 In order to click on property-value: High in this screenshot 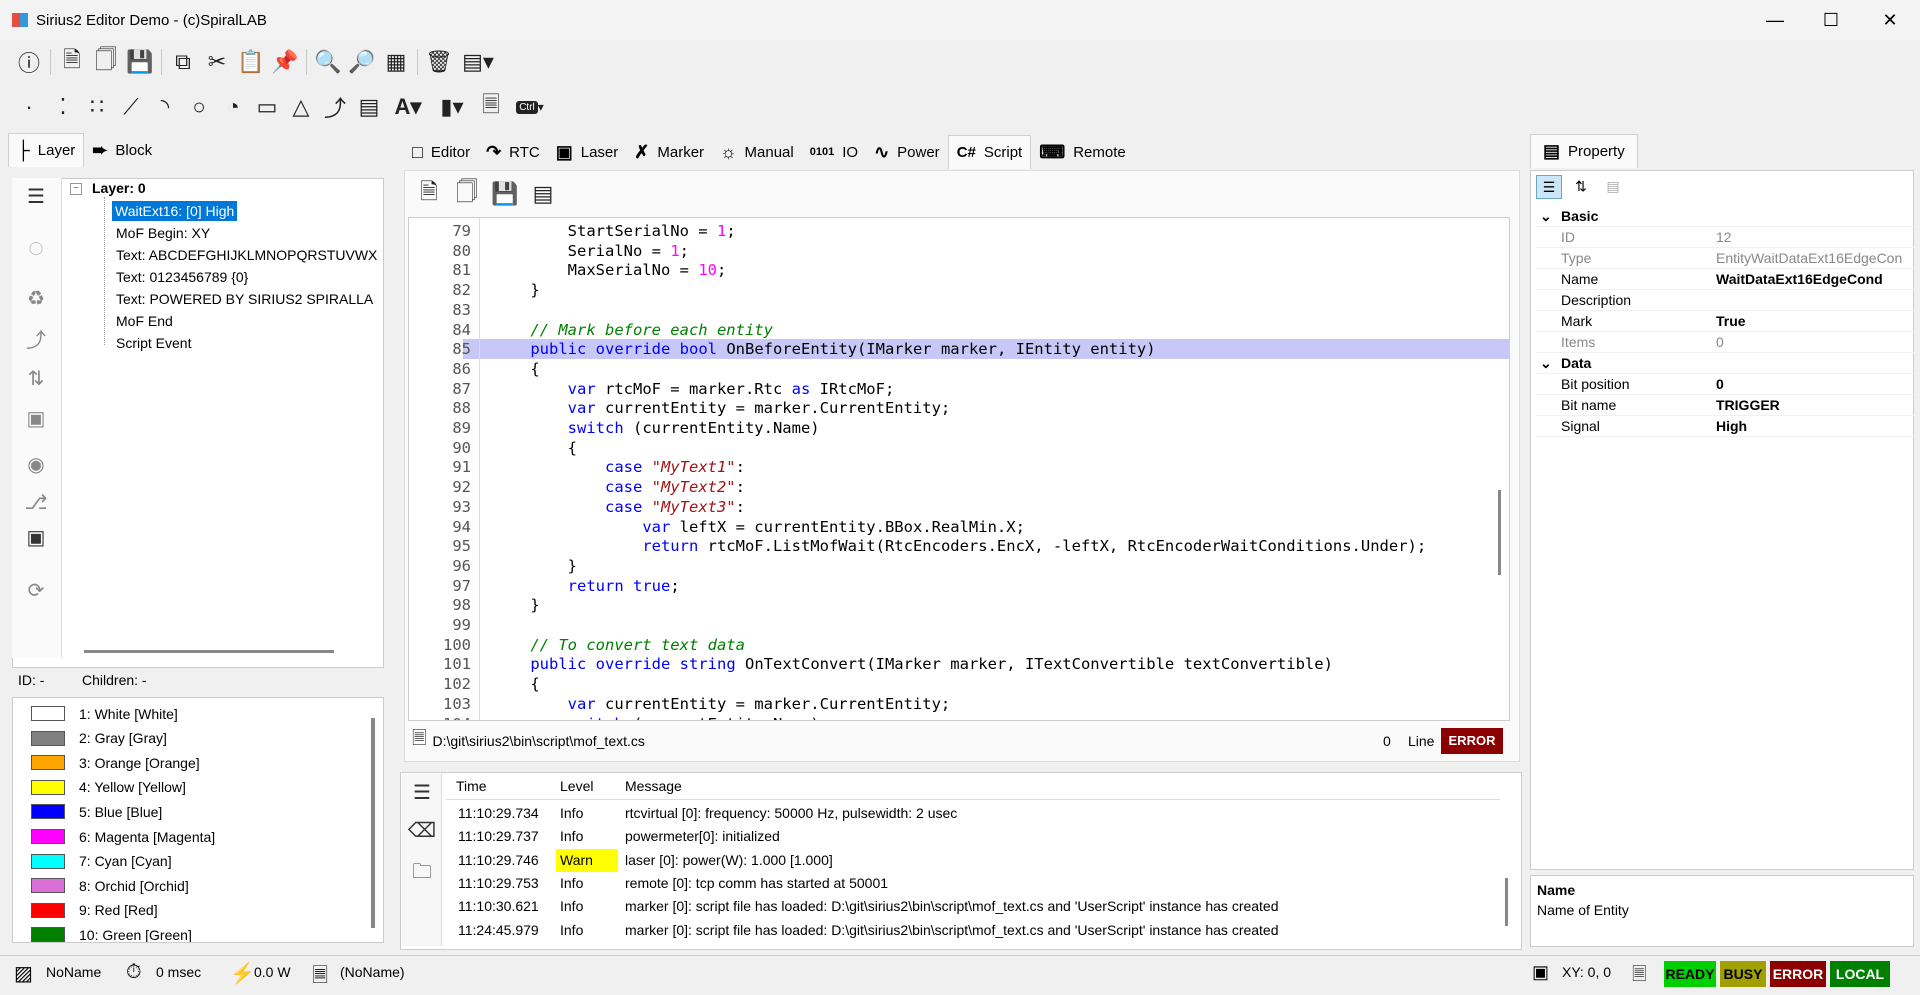, I will do `click(1816, 426)`.